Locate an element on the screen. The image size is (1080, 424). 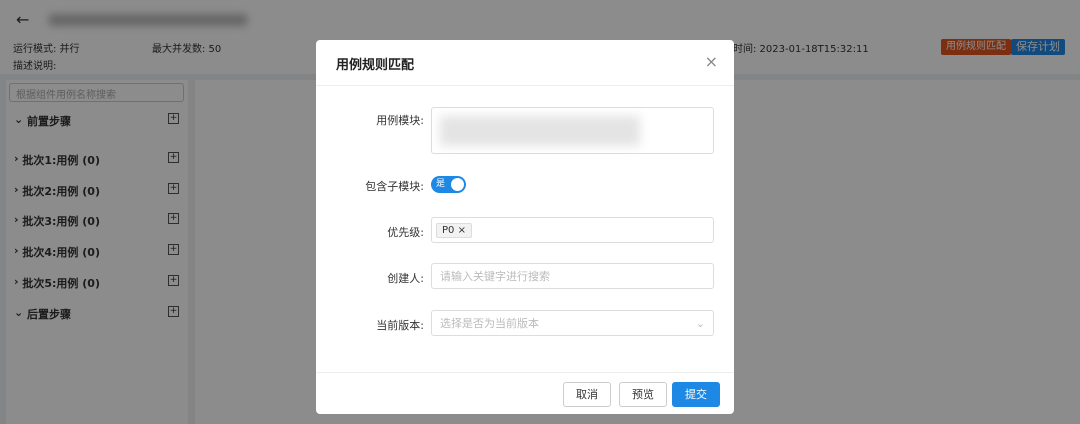
submit-button: 提交 is located at coordinates (696, 394).